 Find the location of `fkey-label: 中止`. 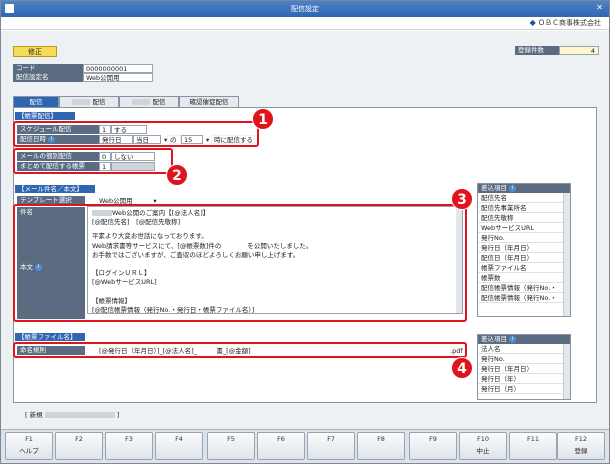

fkey-label: 中止 is located at coordinates (483, 451).